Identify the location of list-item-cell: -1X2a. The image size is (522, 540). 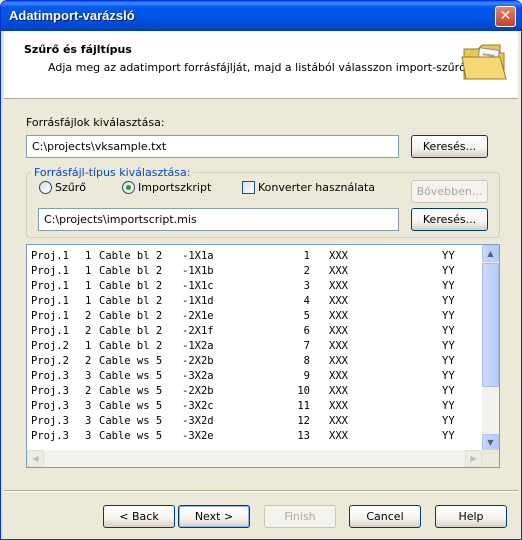
(198, 346).